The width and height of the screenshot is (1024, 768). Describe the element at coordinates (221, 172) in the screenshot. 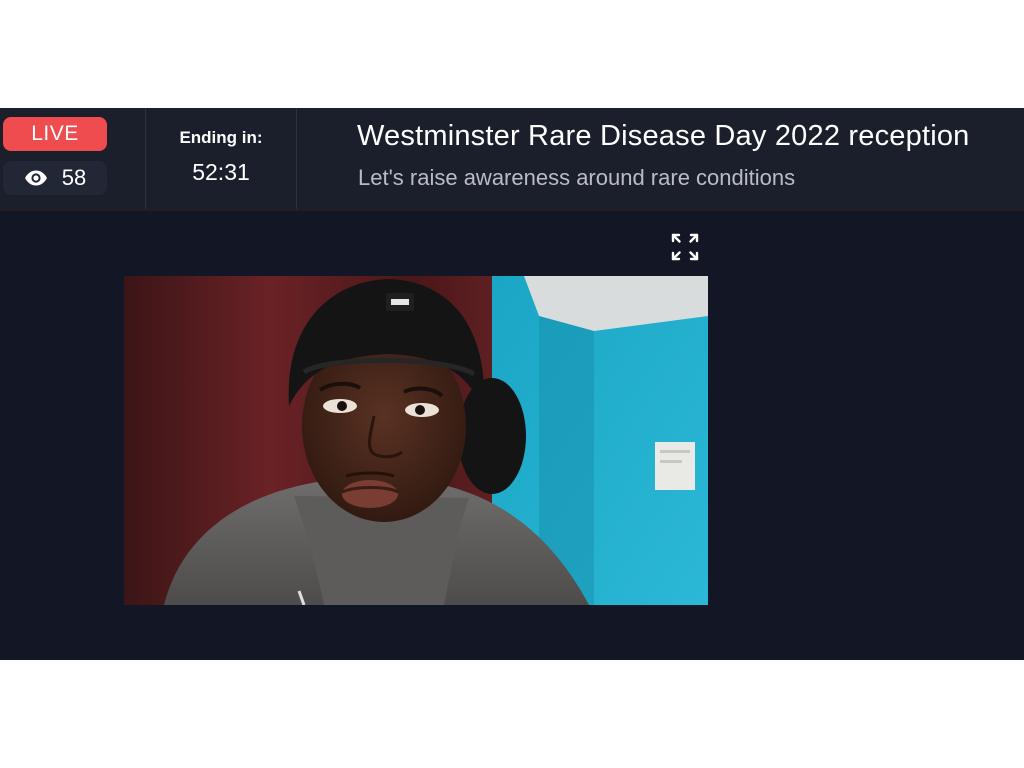

I see `countdown-value: 52:31` at that location.